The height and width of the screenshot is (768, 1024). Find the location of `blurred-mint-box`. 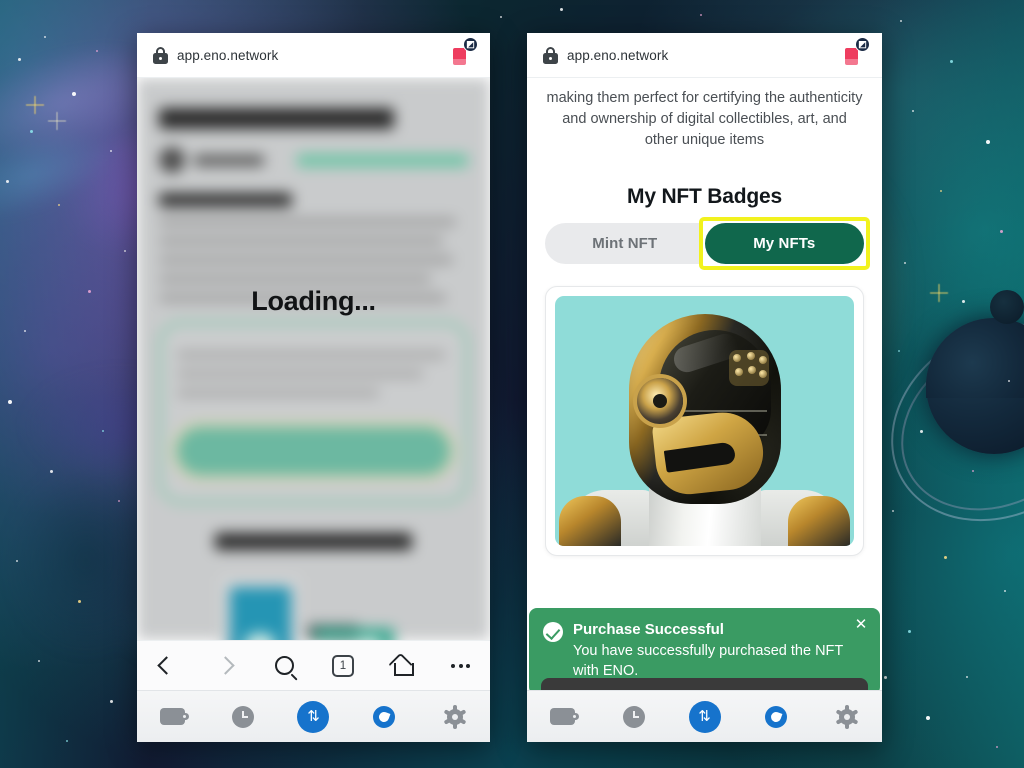

blurred-mint-box is located at coordinates (313, 412).